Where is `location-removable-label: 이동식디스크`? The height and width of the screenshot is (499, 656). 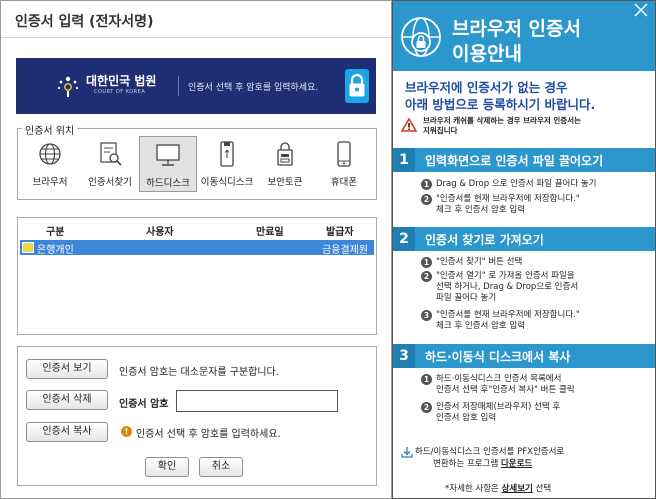 location-removable-label: 이동식디스크 is located at coordinates (227, 182).